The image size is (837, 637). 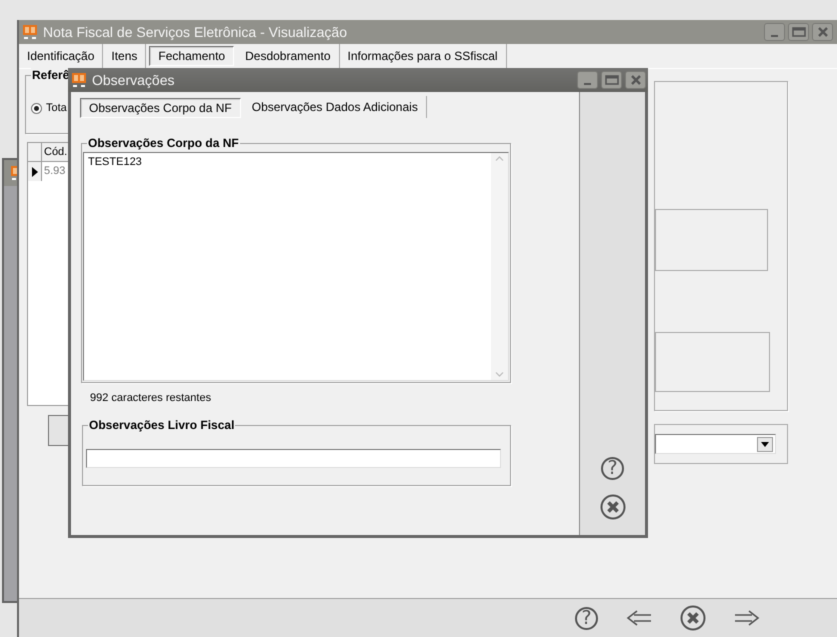 What do you see at coordinates (151, 398) in the screenshot?
I see `character-counter: 992 caracteres restantes` at bounding box center [151, 398].